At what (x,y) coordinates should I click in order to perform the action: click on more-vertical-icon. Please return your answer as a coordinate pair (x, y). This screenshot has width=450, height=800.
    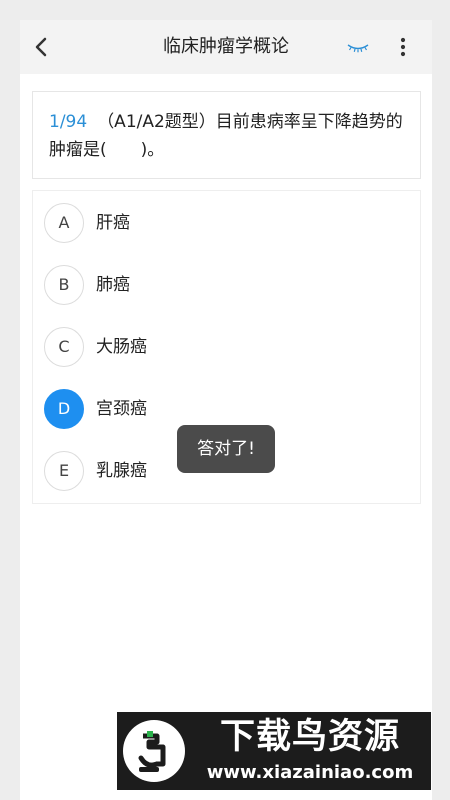
    Looking at the image, I should click on (403, 47).